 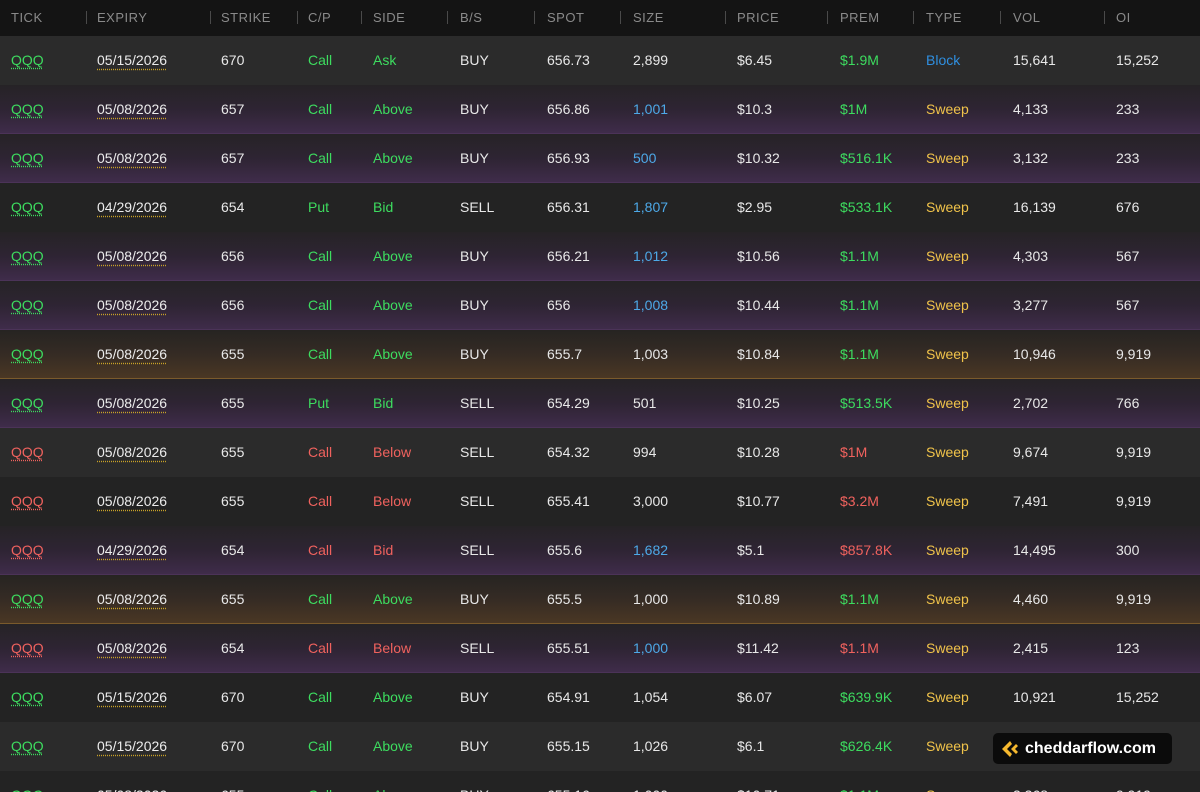 I want to click on premium-cell: $626.4K, so click(x=866, y=746).